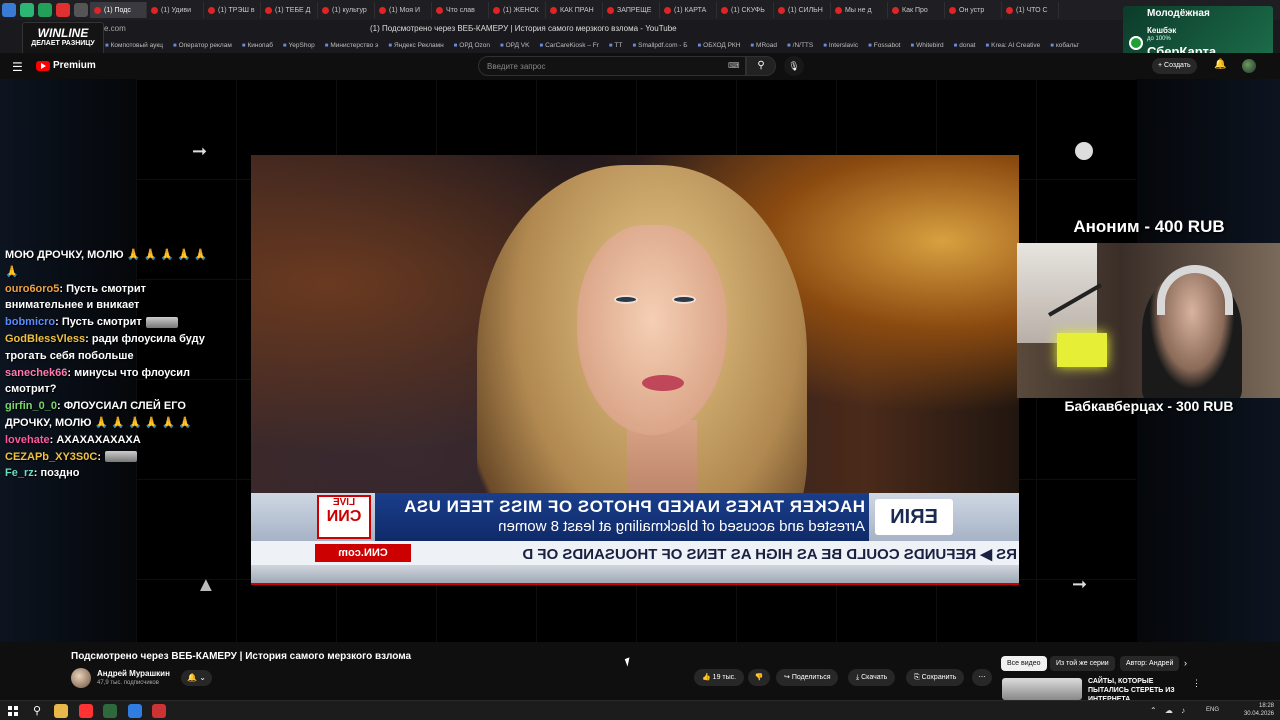  What do you see at coordinates (1082, 663) in the screenshot?
I see `chip-same-series: Из той же серии` at bounding box center [1082, 663].